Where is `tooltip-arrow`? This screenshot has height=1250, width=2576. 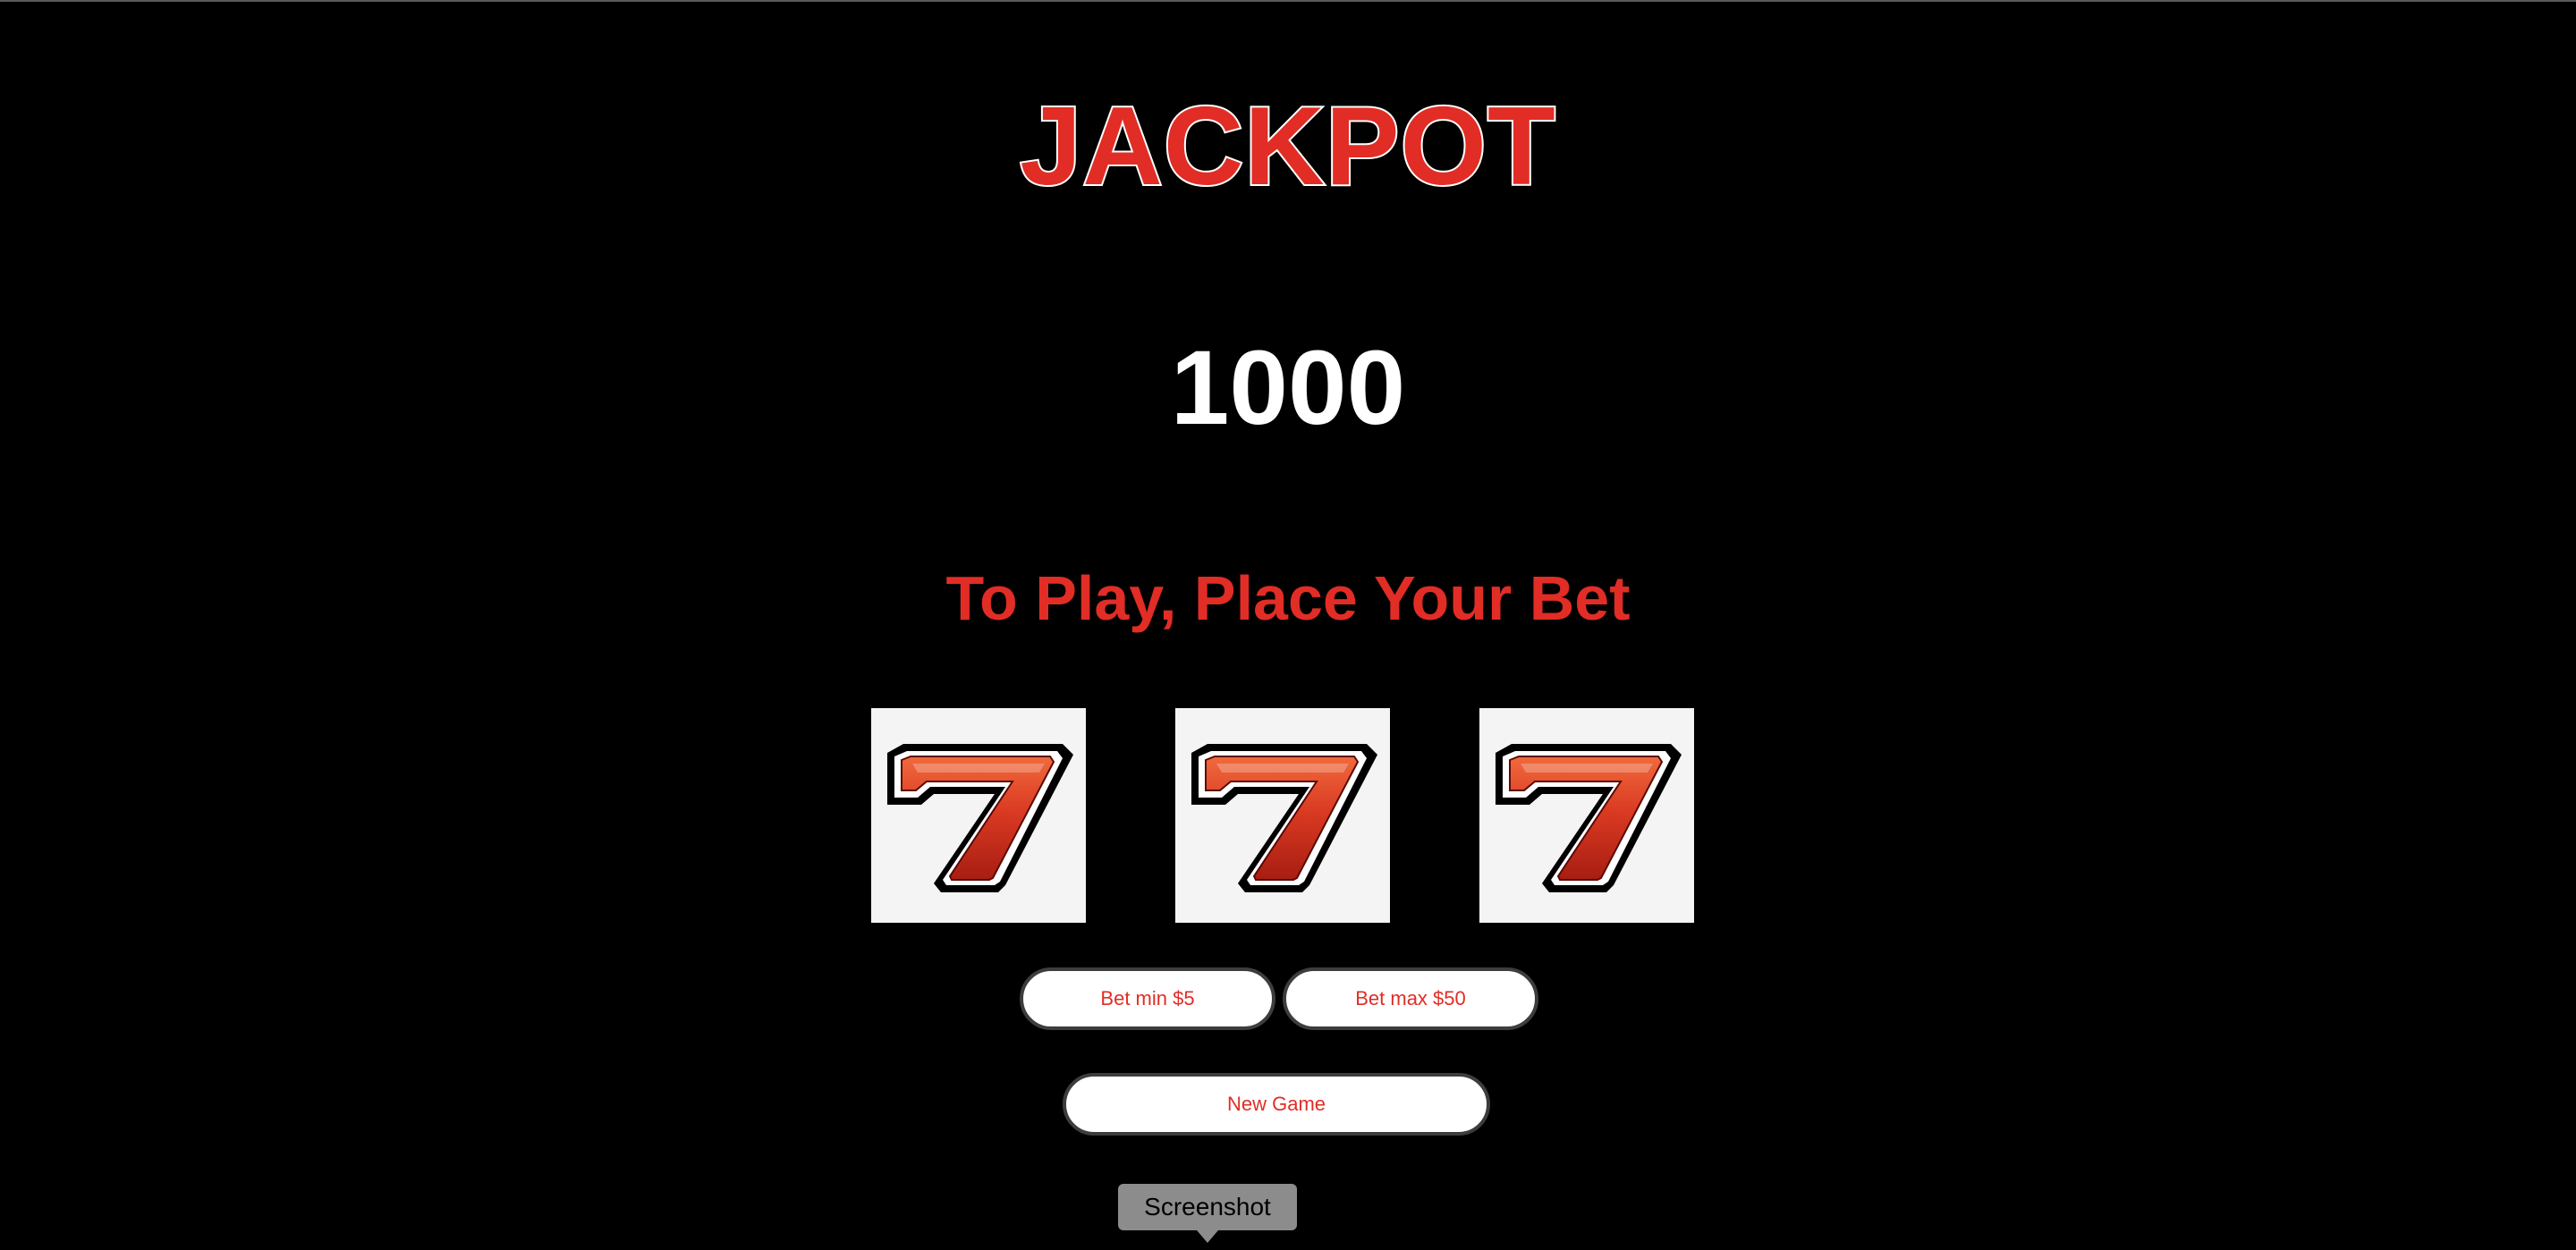
tooltip-arrow is located at coordinates (1207, 1237).